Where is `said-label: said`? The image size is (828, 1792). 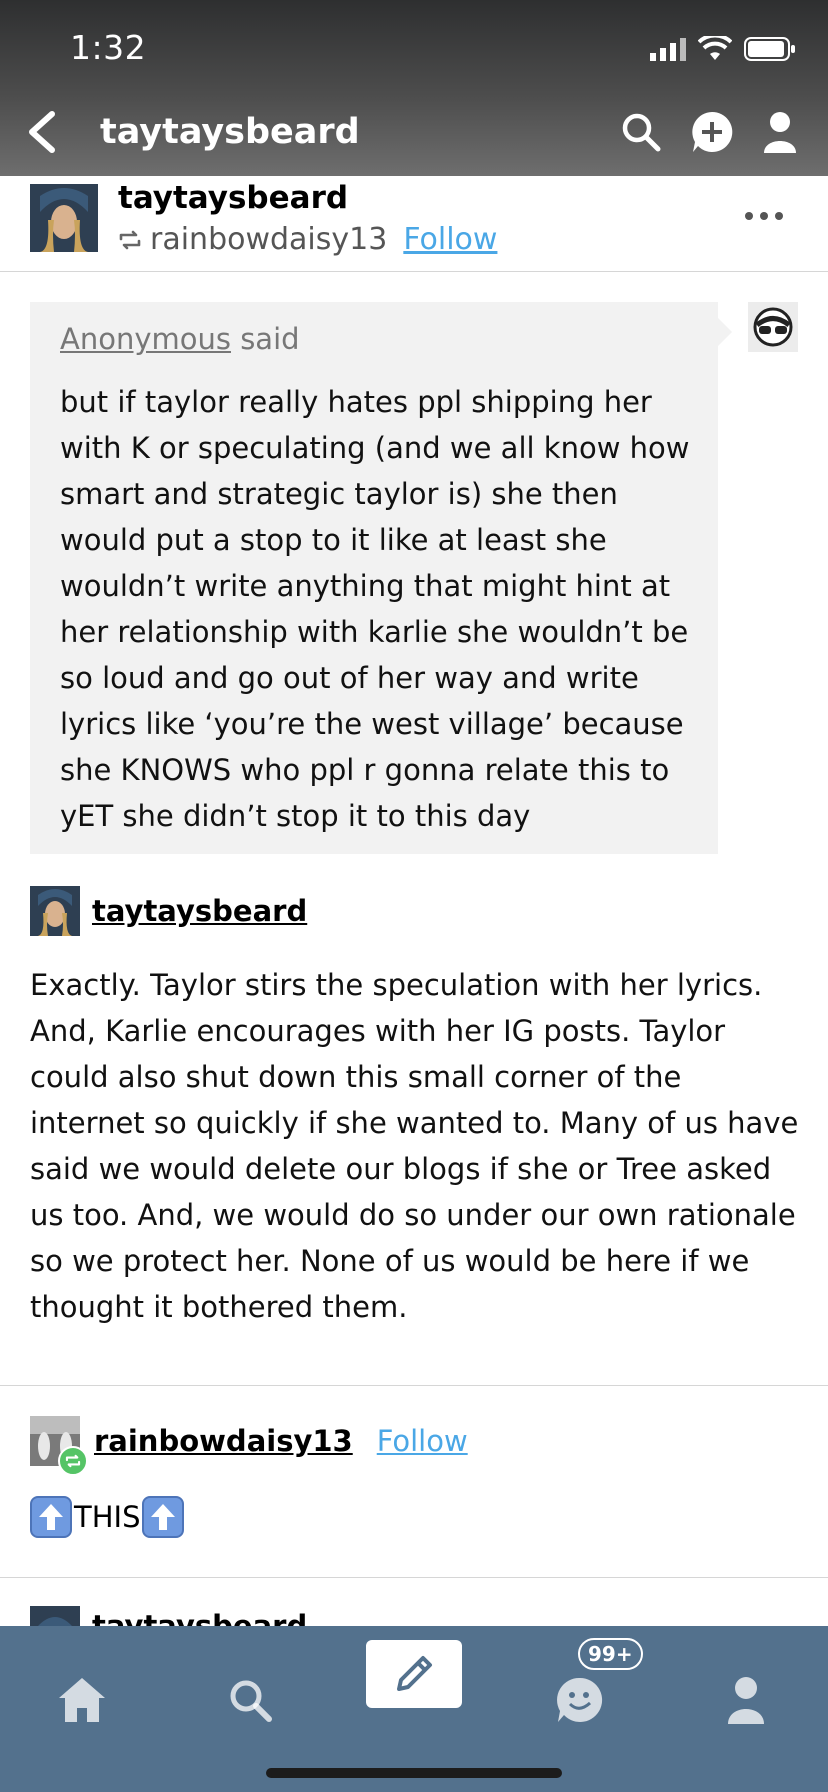 said-label: said is located at coordinates (270, 339).